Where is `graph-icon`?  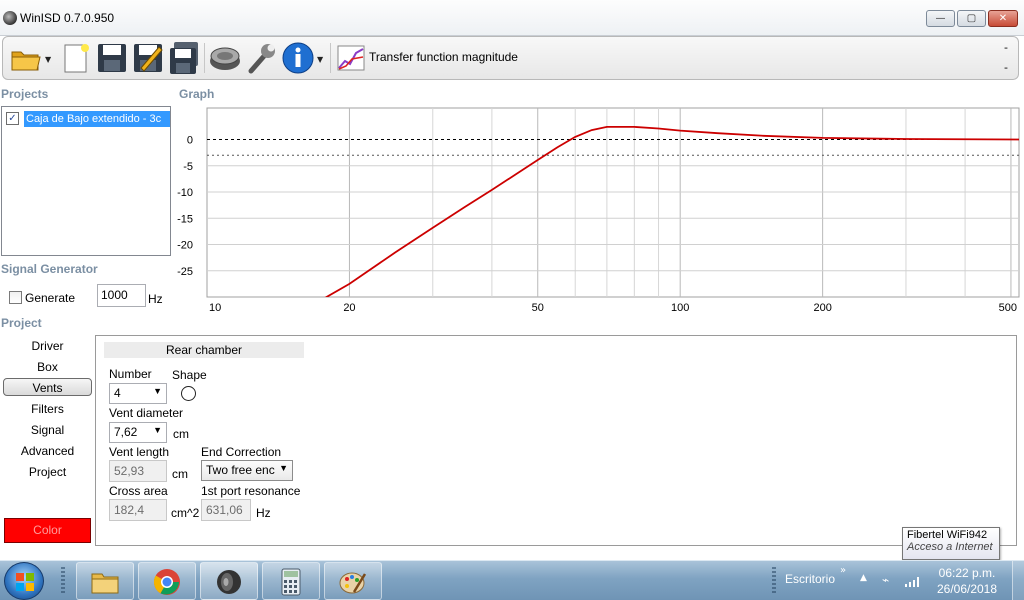 graph-icon is located at coordinates (351, 58).